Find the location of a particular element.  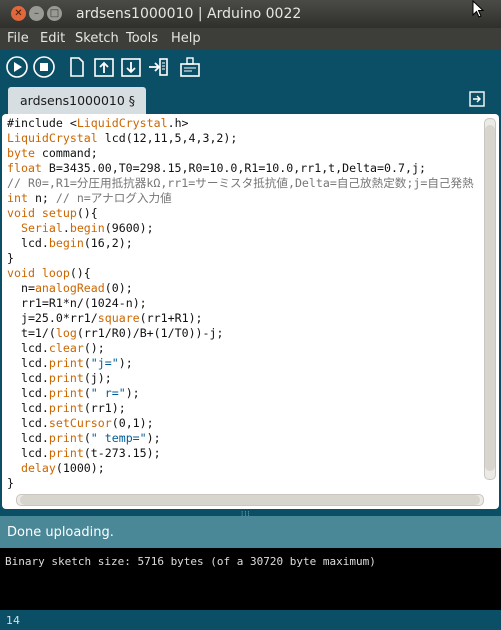

code-line: void loop(){ is located at coordinates (49, 273).